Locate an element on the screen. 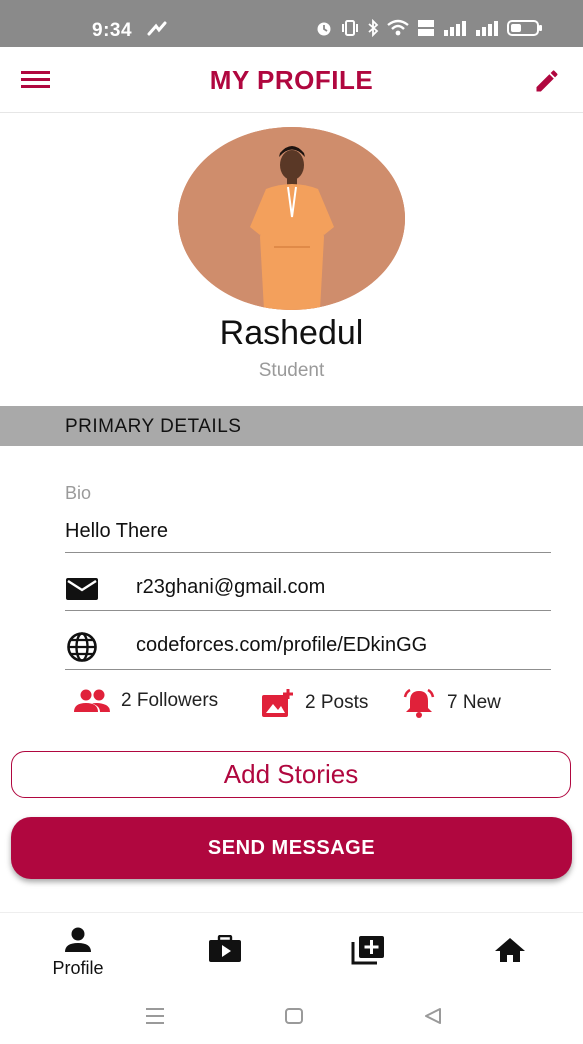  edit-icon is located at coordinates (547, 81).